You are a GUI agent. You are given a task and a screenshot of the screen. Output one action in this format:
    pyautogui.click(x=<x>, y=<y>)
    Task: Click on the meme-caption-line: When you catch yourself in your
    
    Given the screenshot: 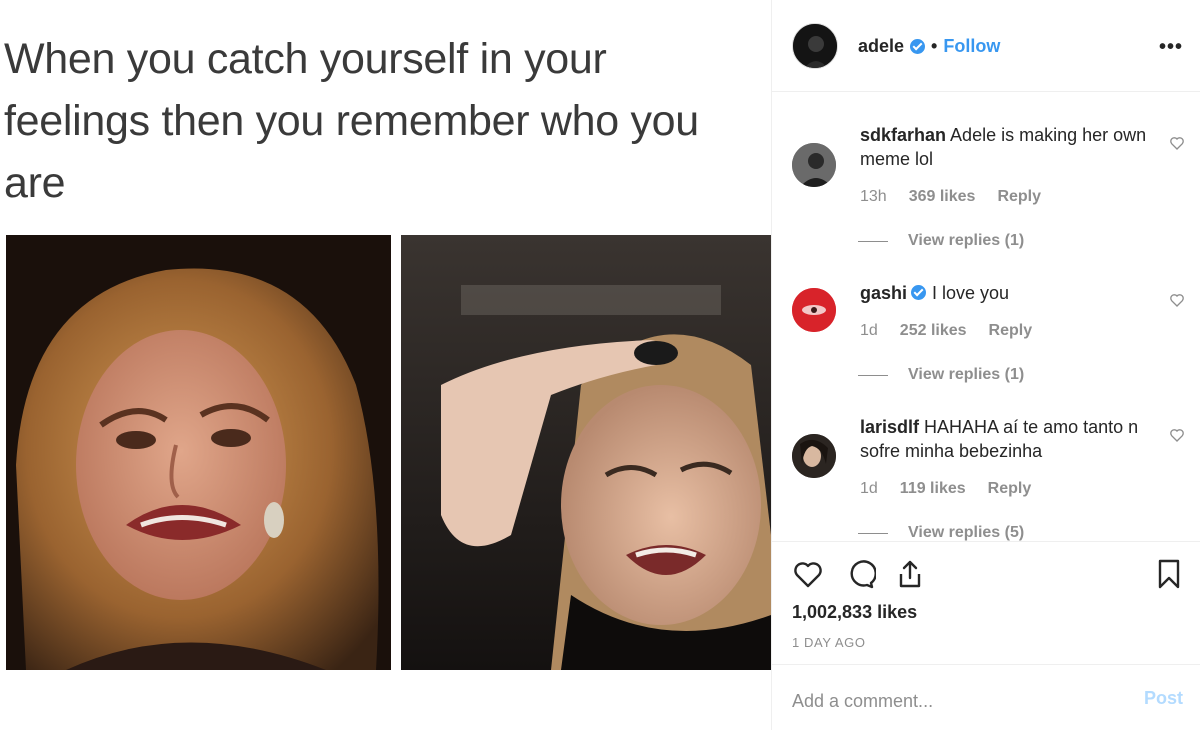 What is the action you would take?
    pyautogui.click(x=305, y=59)
    